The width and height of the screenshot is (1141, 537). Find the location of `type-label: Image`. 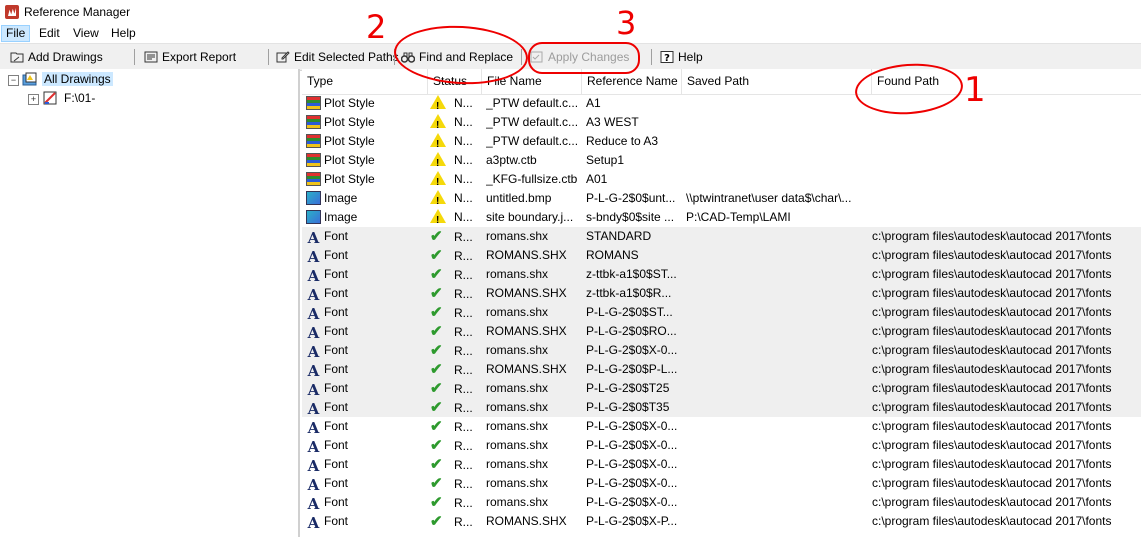

type-label: Image is located at coordinates (341, 198).